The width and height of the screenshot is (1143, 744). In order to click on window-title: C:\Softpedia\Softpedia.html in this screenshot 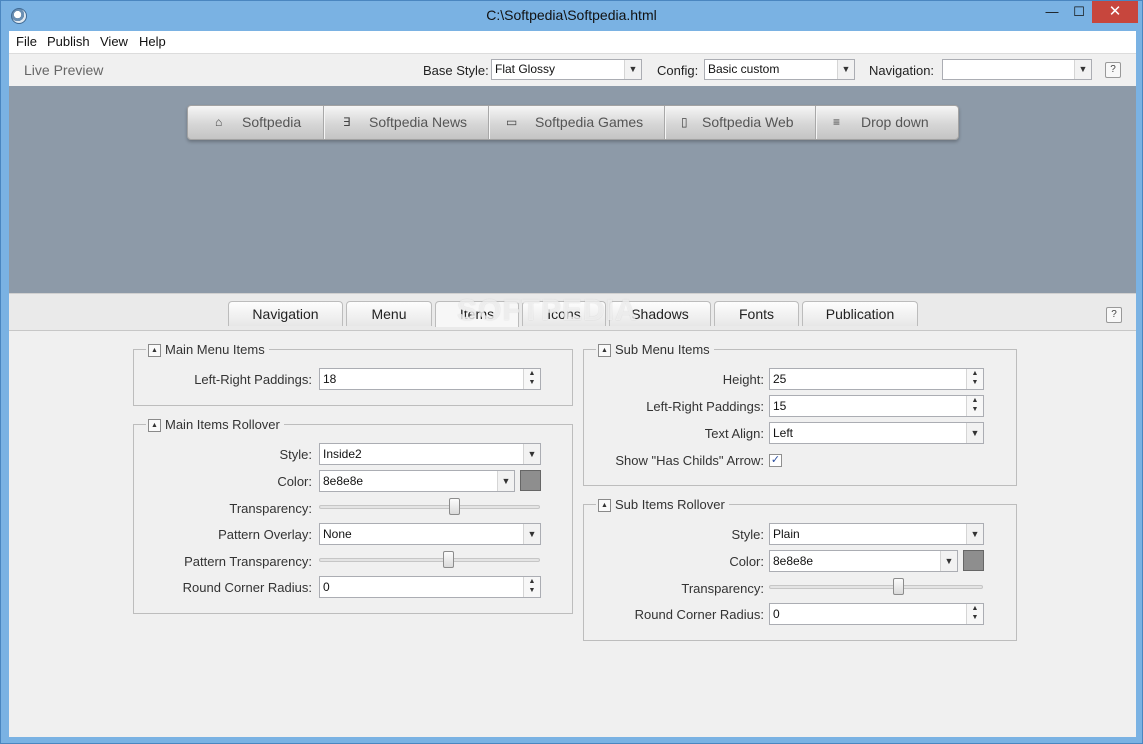, I will do `click(571, 15)`.